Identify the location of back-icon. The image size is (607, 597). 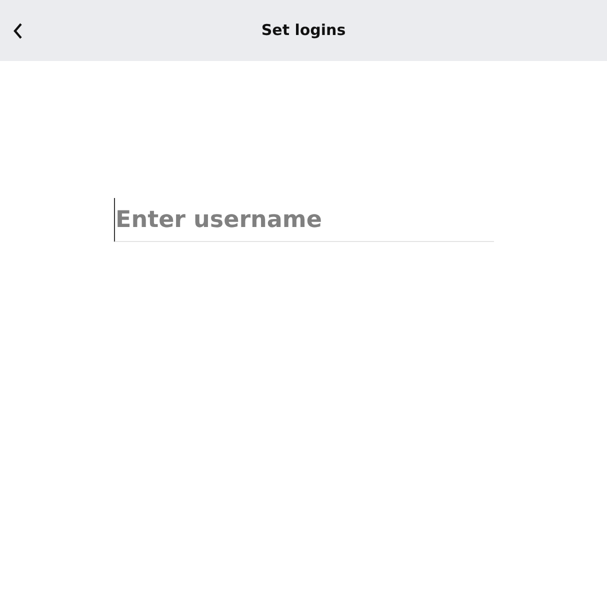
(18, 30).